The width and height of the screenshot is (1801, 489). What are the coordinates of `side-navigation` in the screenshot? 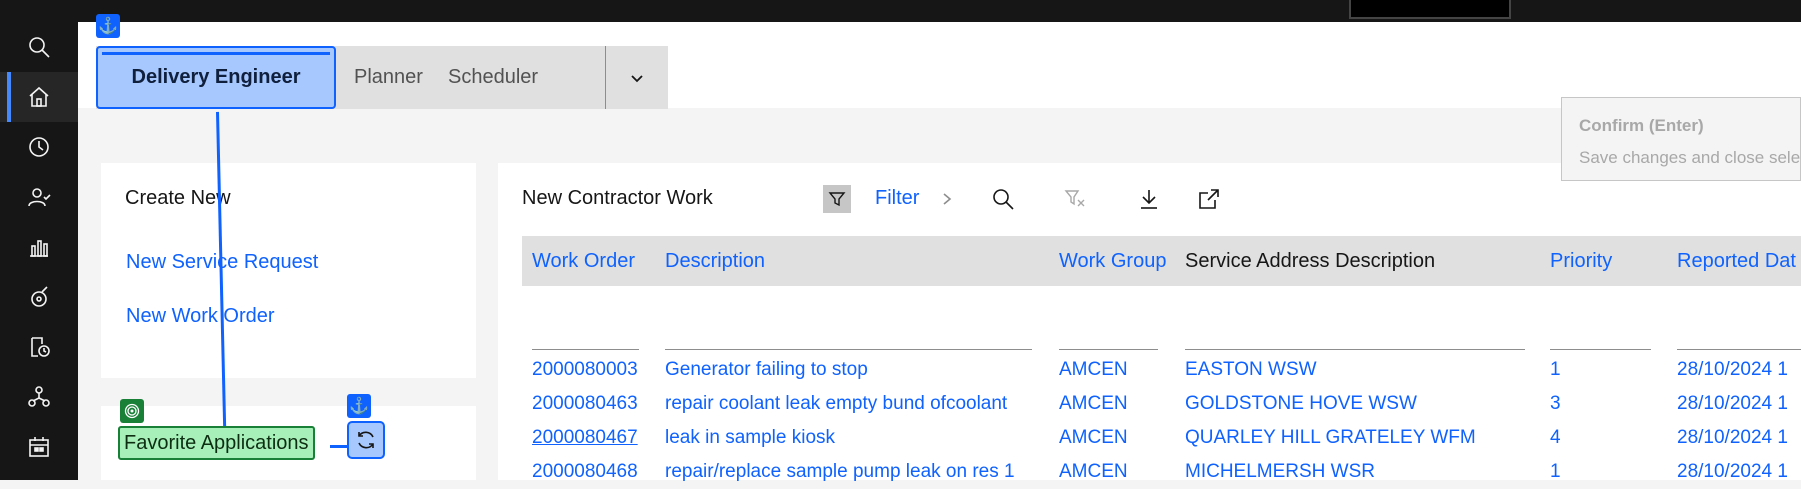 It's located at (39, 251).